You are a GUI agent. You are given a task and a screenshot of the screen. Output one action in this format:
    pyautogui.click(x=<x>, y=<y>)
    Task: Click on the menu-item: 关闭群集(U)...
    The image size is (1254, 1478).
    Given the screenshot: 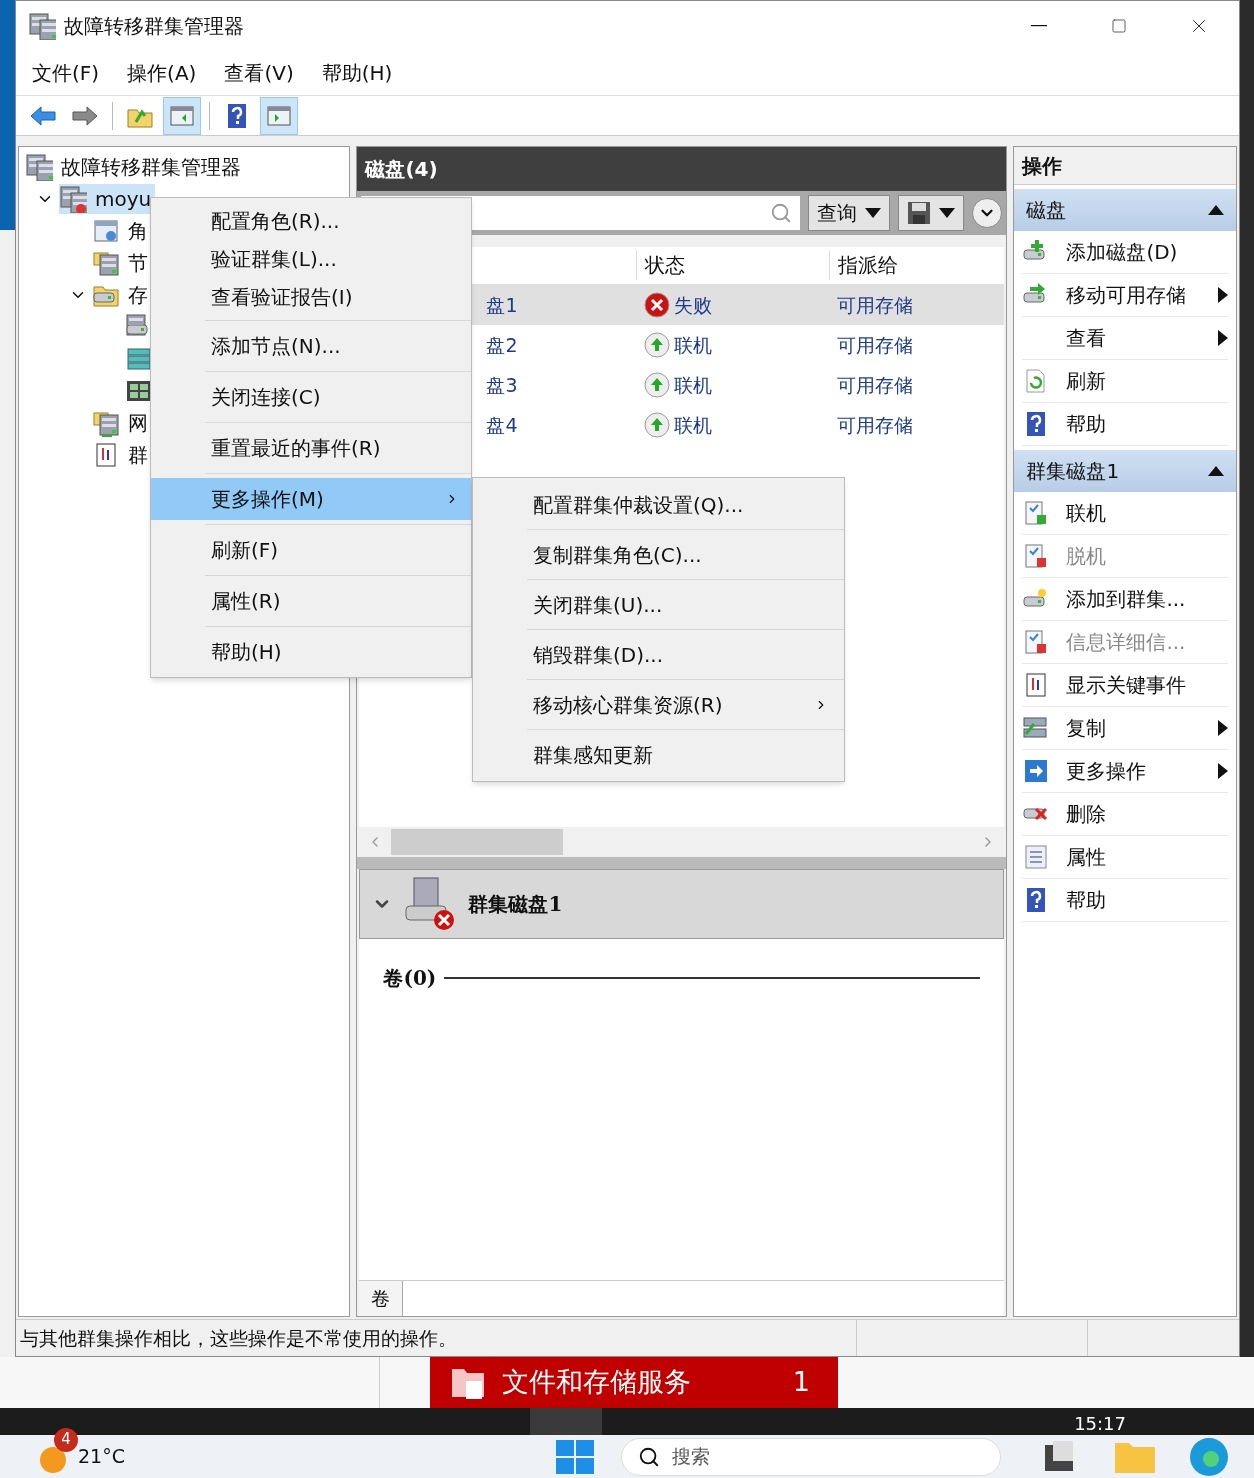 What is the action you would take?
    pyautogui.click(x=658, y=604)
    